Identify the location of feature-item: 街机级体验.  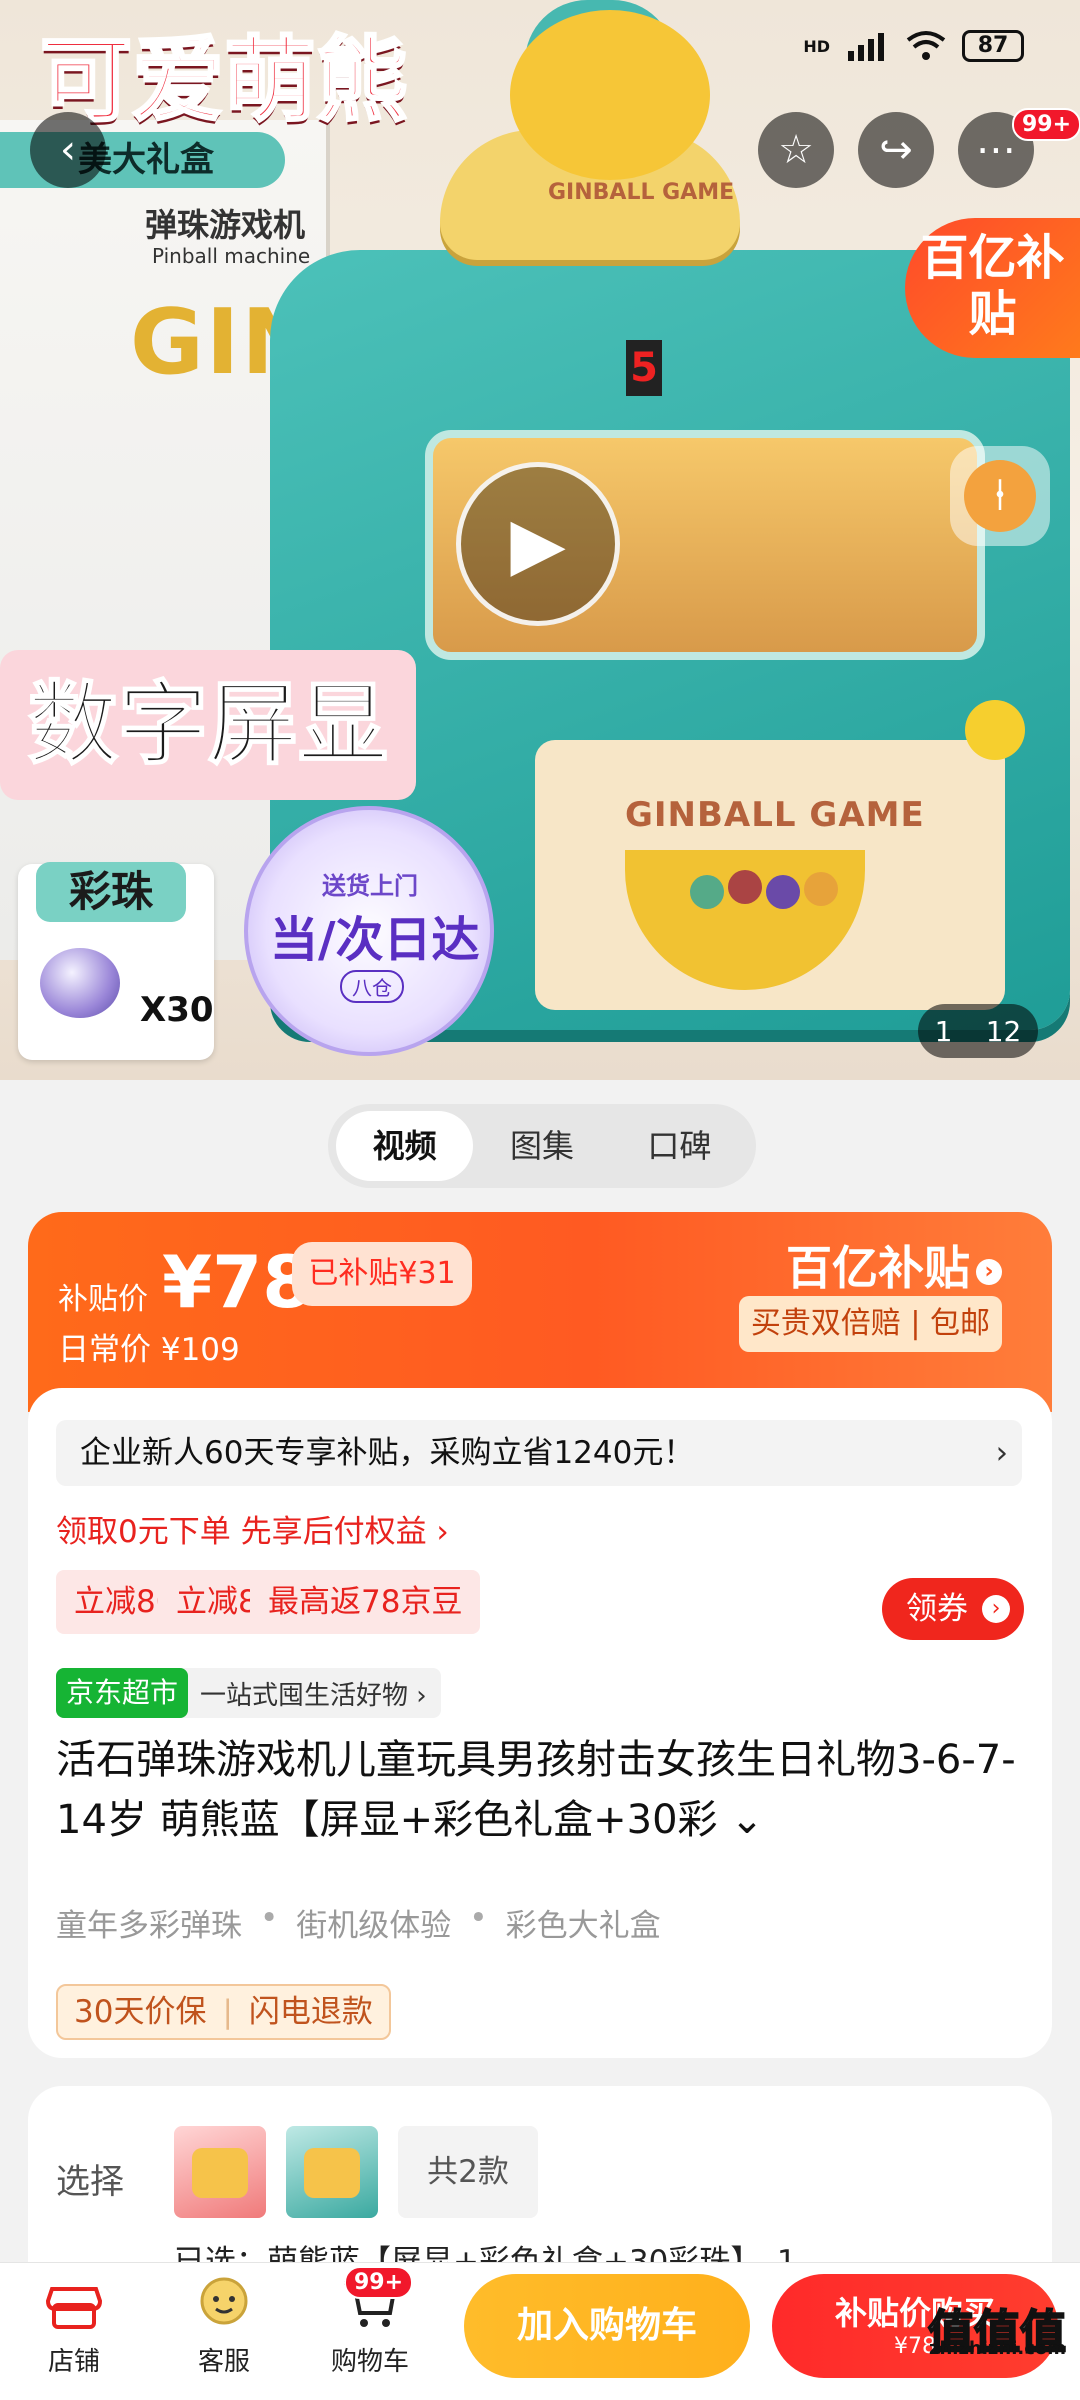
(374, 1926).